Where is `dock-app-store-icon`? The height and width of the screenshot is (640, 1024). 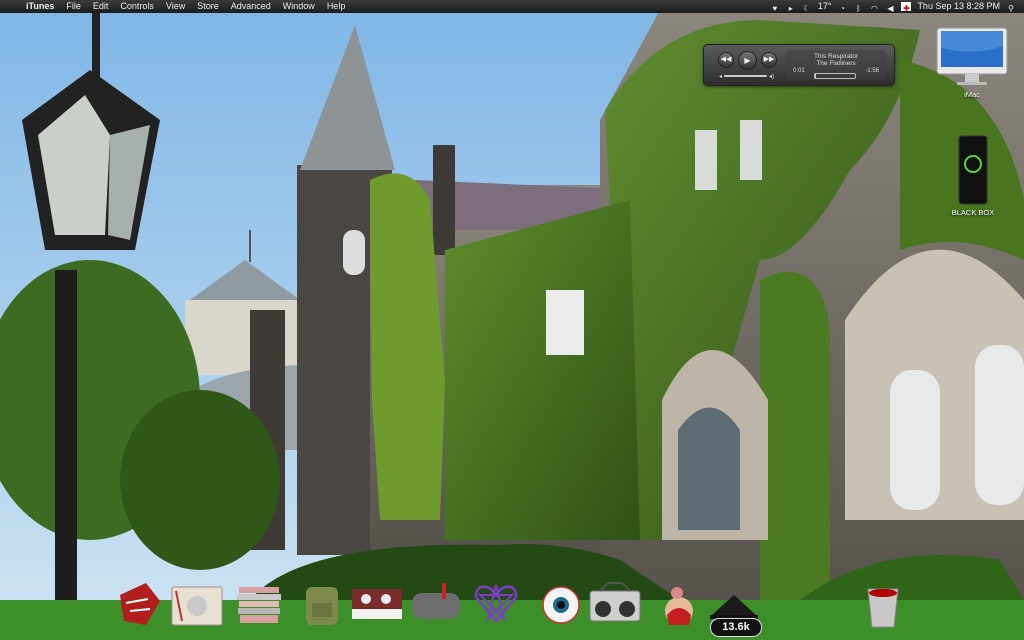
dock-app-store-icon is located at coordinates (197, 607).